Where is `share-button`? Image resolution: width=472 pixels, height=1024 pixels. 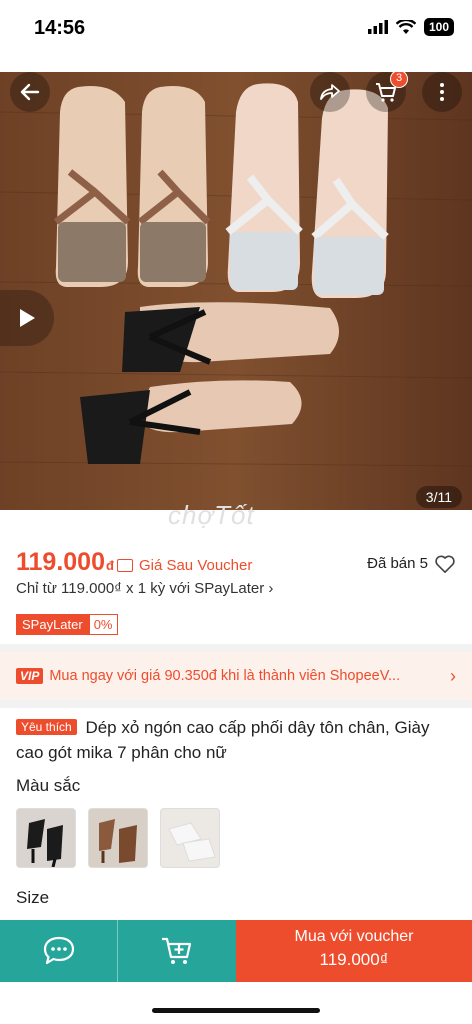
share-button is located at coordinates (330, 92).